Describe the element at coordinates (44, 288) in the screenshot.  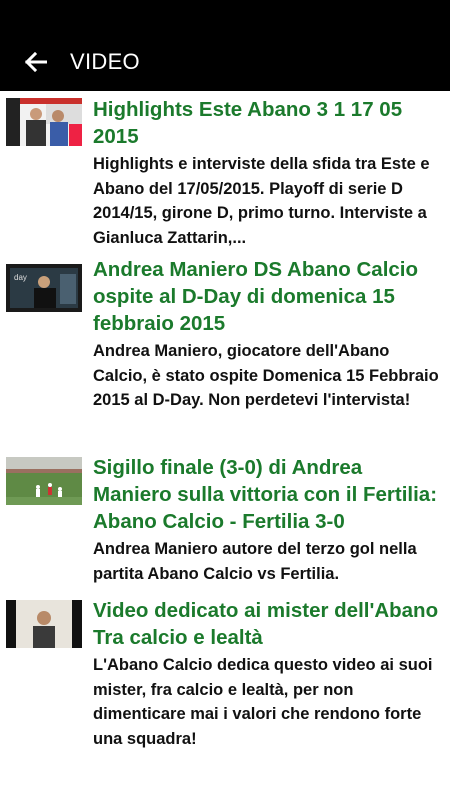
I see `video-thumbnail: day` at that location.